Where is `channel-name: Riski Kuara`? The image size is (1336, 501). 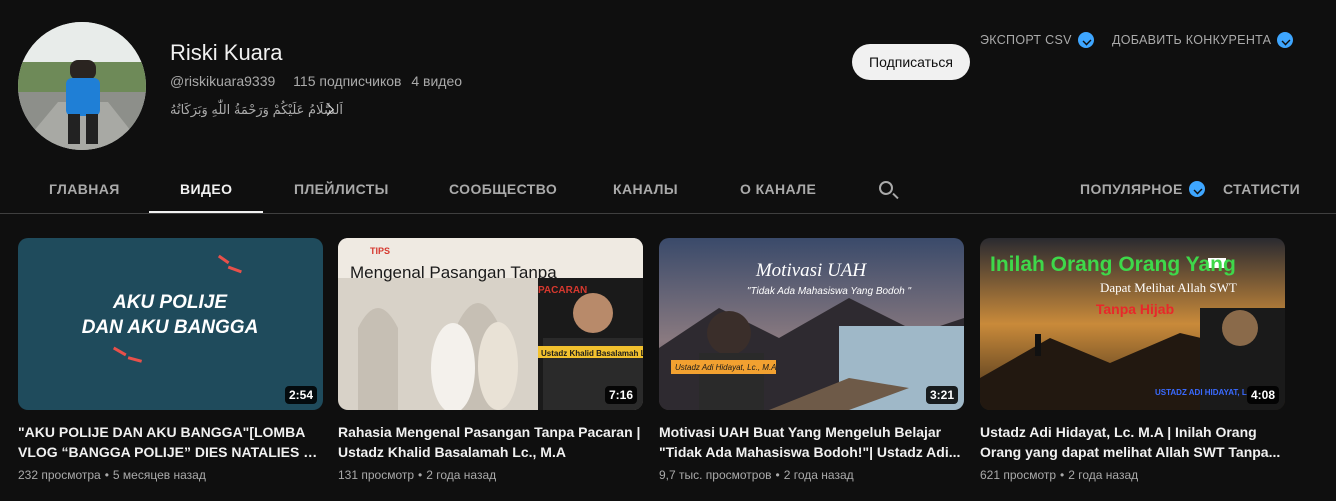
channel-name: Riski Kuara is located at coordinates (226, 52).